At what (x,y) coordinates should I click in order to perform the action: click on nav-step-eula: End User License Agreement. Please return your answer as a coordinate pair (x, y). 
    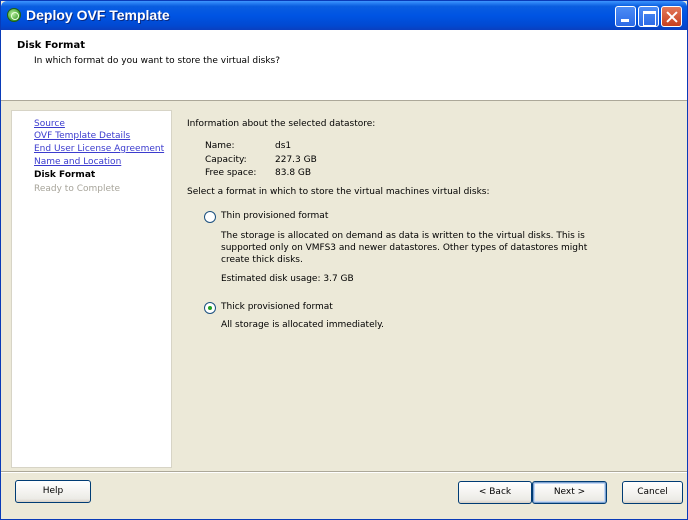
    Looking at the image, I should click on (99, 149).